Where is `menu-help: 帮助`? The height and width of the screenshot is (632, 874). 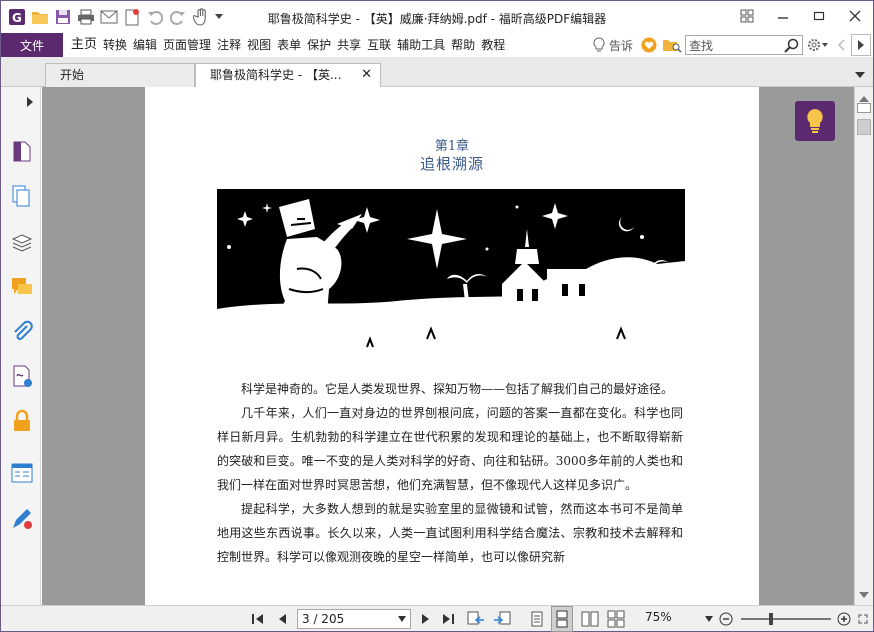 menu-help: 帮助 is located at coordinates (463, 45).